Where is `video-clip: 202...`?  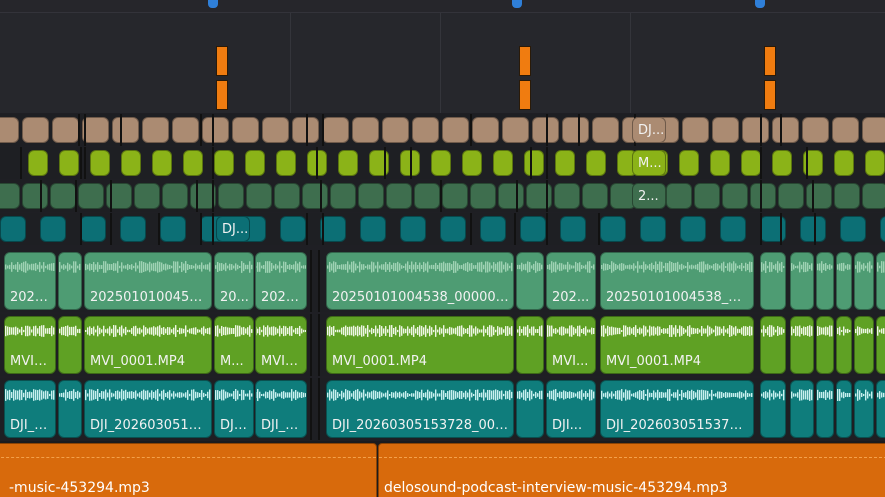 video-clip: 202... is located at coordinates (571, 281).